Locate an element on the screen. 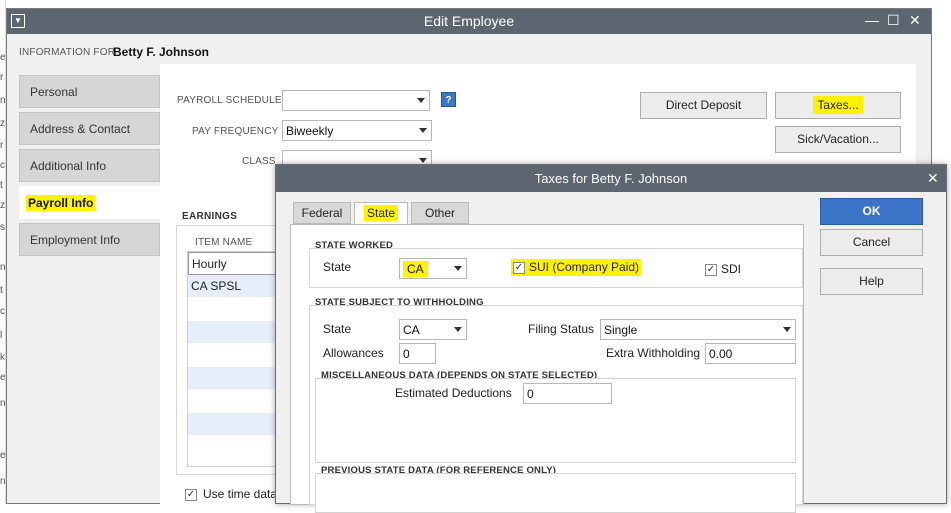 This screenshot has height=513, width=951. cancel-button: Cancel is located at coordinates (871, 242).